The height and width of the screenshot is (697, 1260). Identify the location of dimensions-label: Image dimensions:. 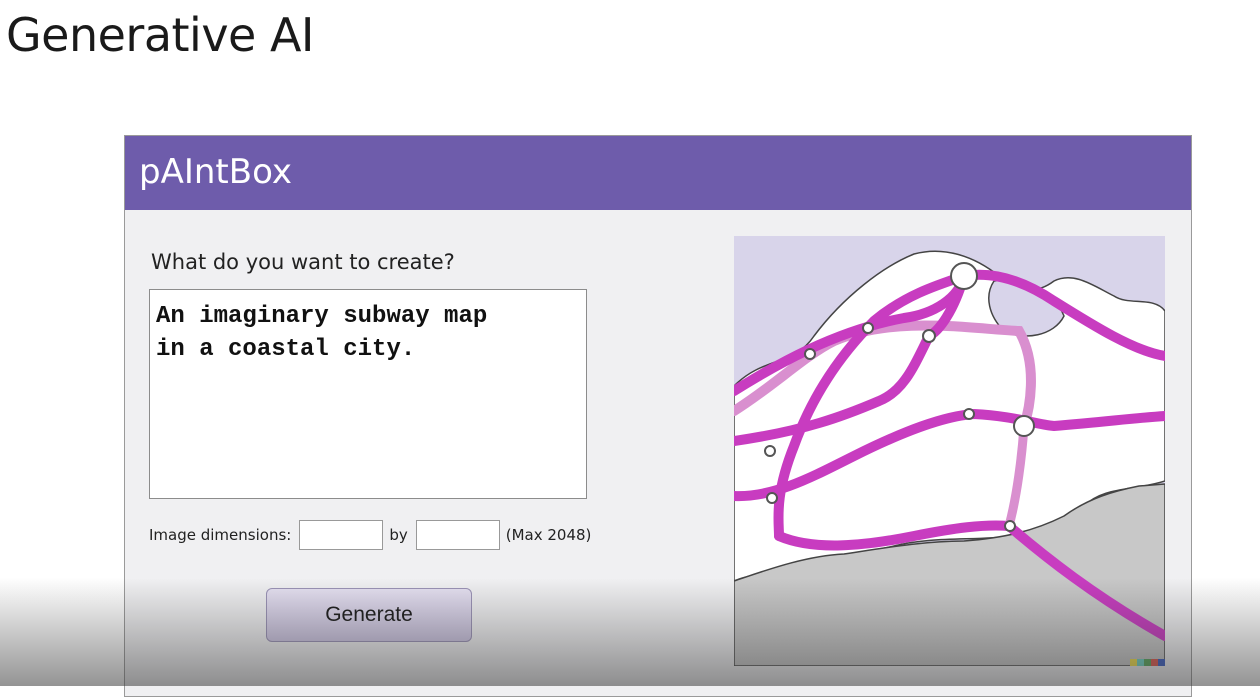
(220, 535).